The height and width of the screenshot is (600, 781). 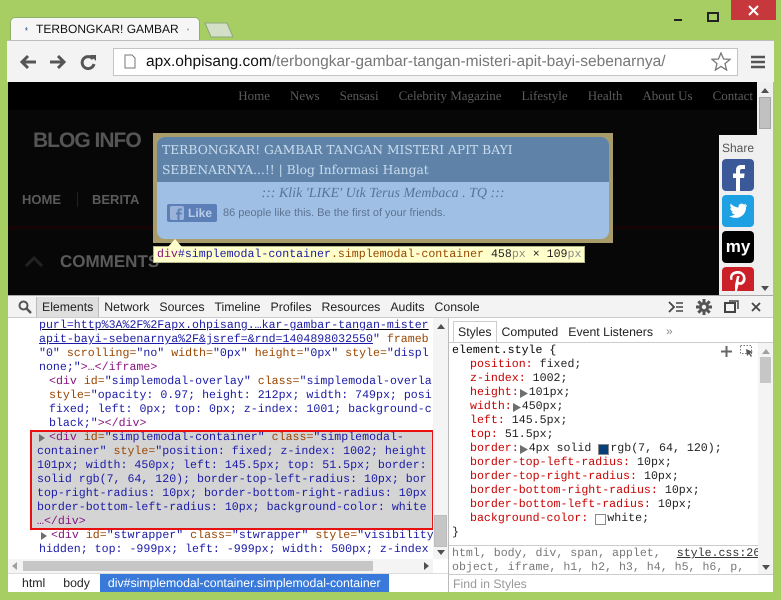 I want to click on code-line: <div id="stwrapper" class="stwrapper" style="visibility, so click(x=236, y=536).